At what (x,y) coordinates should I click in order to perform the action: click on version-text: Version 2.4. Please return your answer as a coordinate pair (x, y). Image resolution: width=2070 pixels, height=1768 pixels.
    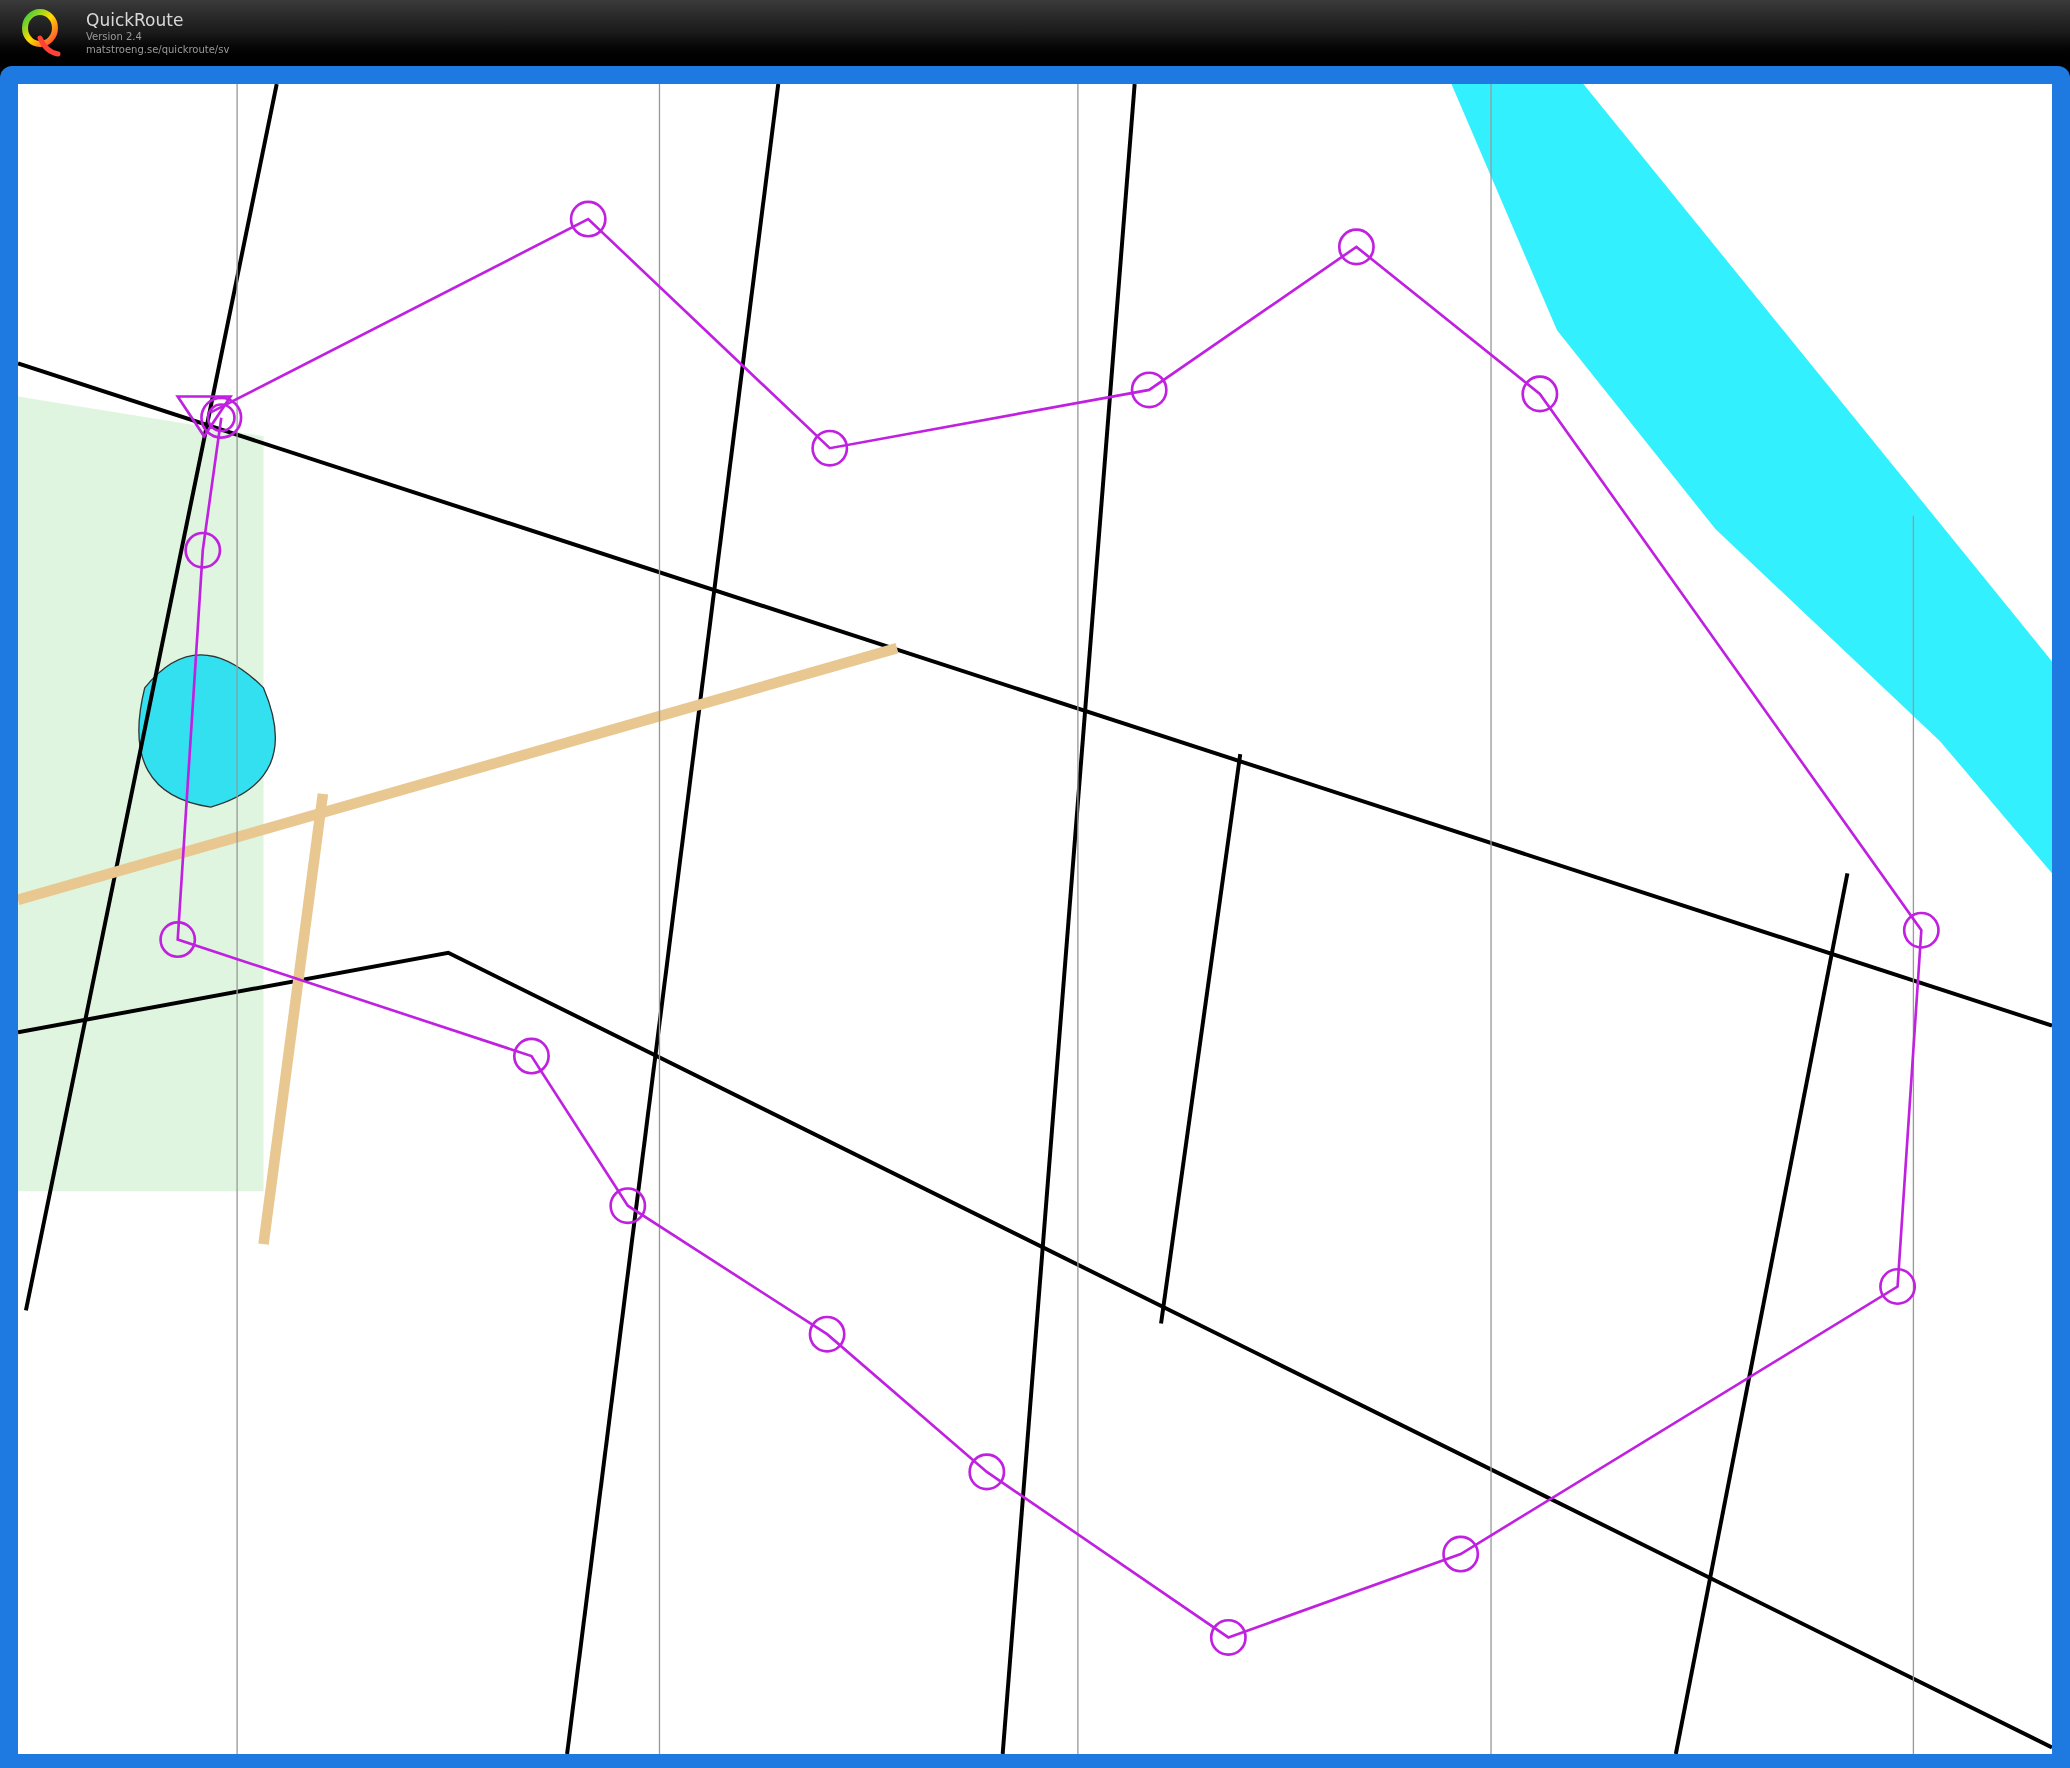
    Looking at the image, I should click on (114, 37).